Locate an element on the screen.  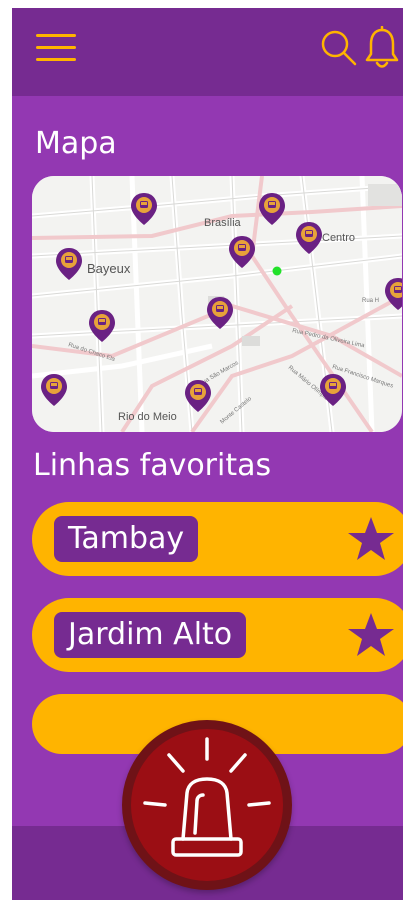
favorite-line-label: Tambay is located at coordinates (126, 539).